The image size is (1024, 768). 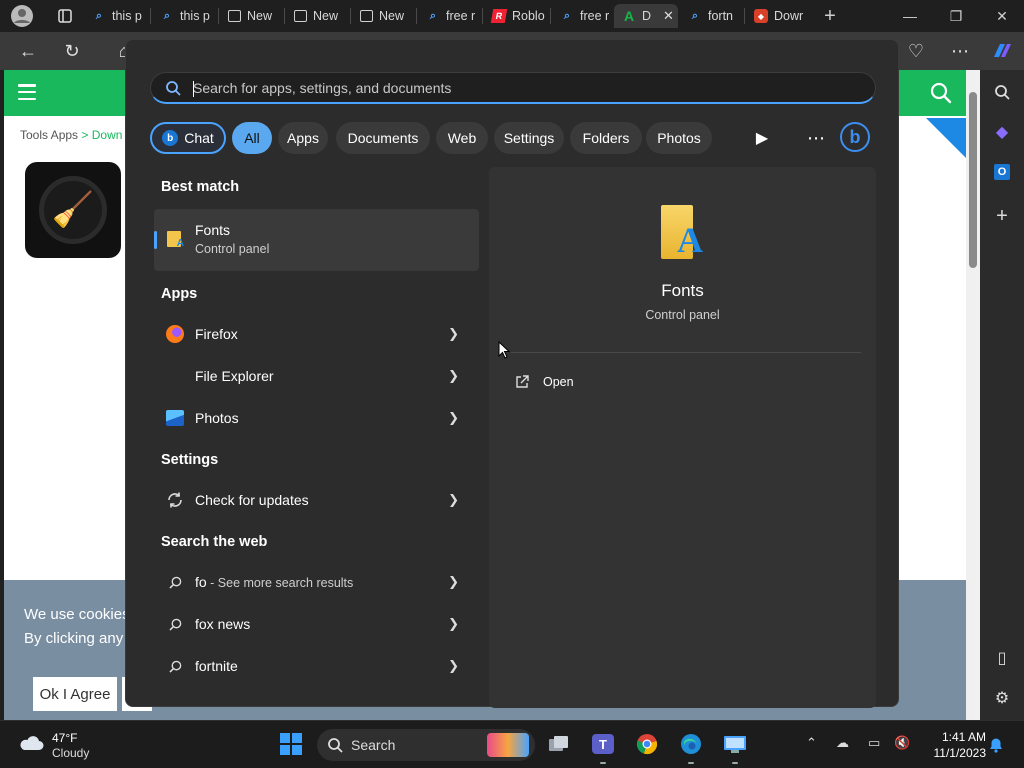 I want to click on onedrive-offline-icon: ☁, so click(x=842, y=742).